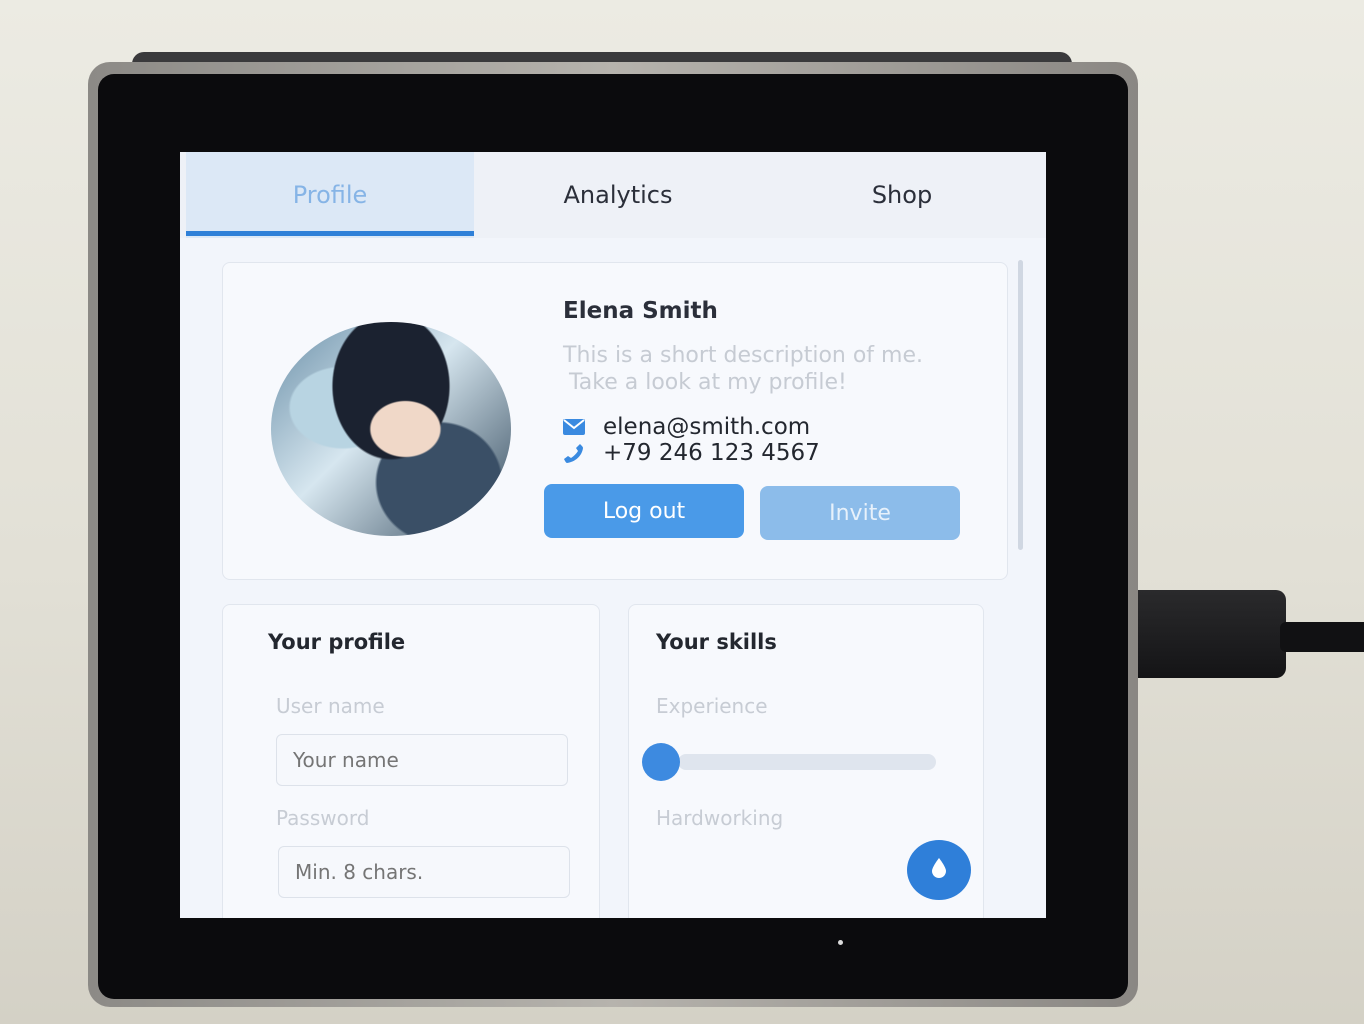 The height and width of the screenshot is (1024, 1364). What do you see at coordinates (720, 818) in the screenshot?
I see `hardworking-label: Hardworking` at bounding box center [720, 818].